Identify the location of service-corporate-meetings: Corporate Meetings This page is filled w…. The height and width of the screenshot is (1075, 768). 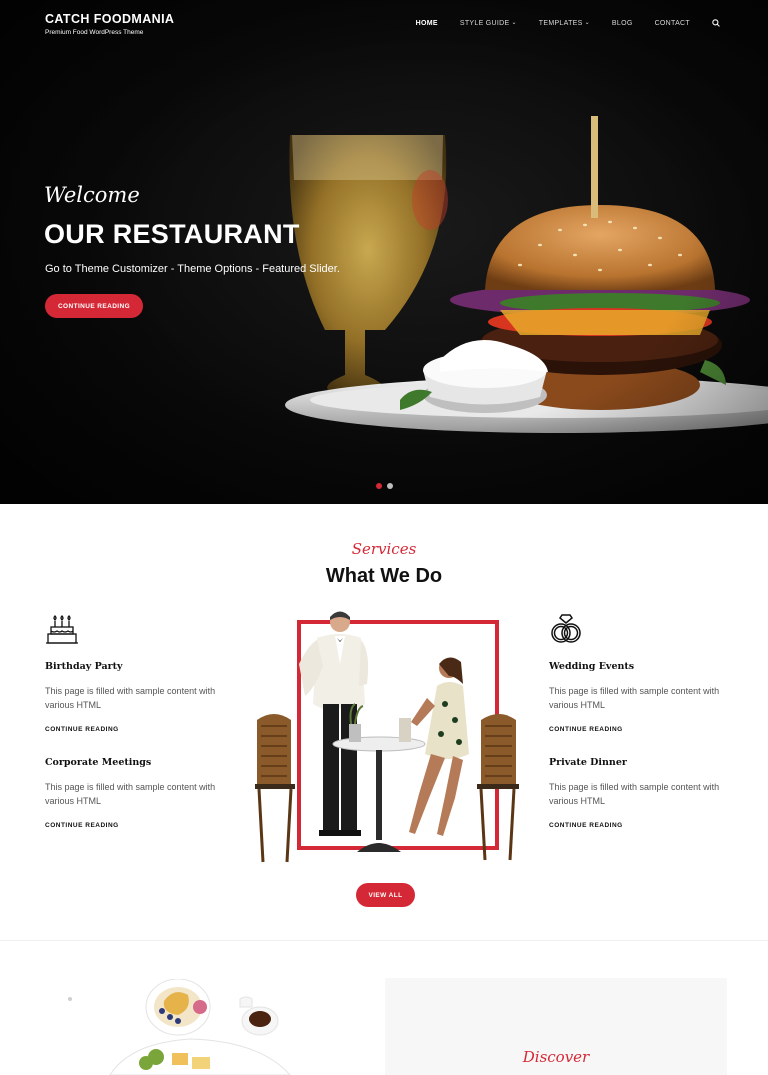
(140, 793).